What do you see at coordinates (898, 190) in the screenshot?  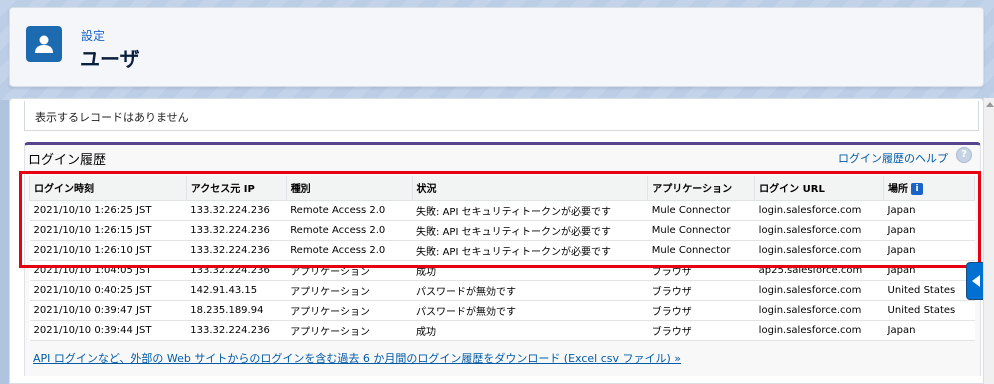 I see `column-header-label: 場所` at bounding box center [898, 190].